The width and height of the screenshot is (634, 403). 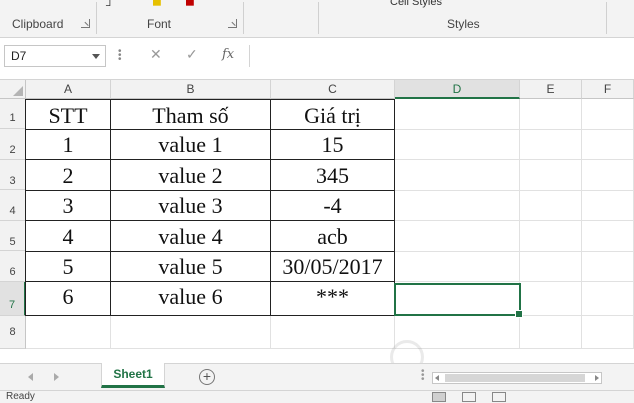 I want to click on table-cell: value 4, so click(x=191, y=236).